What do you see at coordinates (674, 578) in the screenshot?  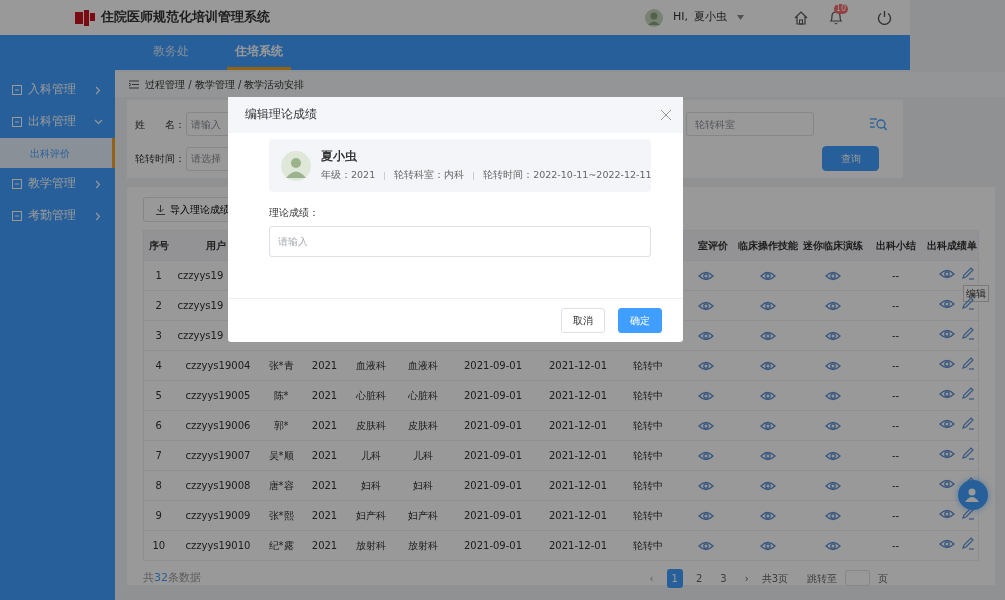 I see `page-button: 1` at bounding box center [674, 578].